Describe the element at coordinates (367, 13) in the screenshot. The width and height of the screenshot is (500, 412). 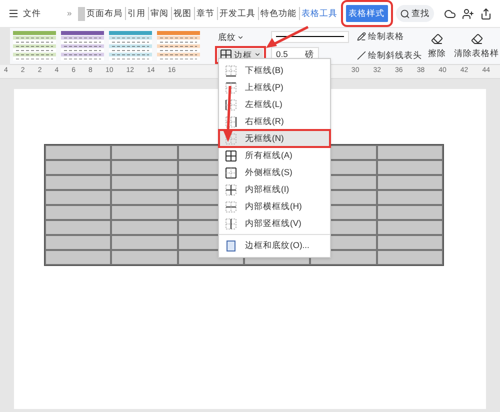
I see `ribbon-tab: 表格样式` at that location.